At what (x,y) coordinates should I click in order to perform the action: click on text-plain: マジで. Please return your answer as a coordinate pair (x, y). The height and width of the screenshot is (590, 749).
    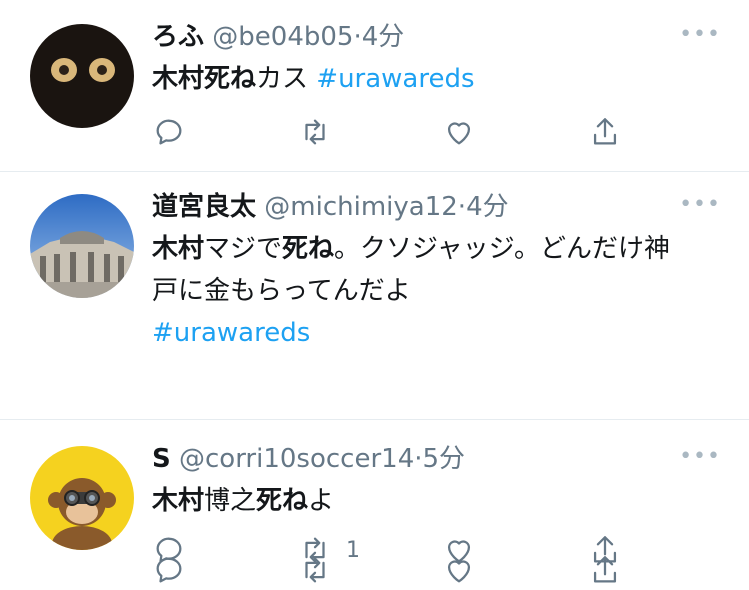
    Looking at the image, I should click on (243, 249).